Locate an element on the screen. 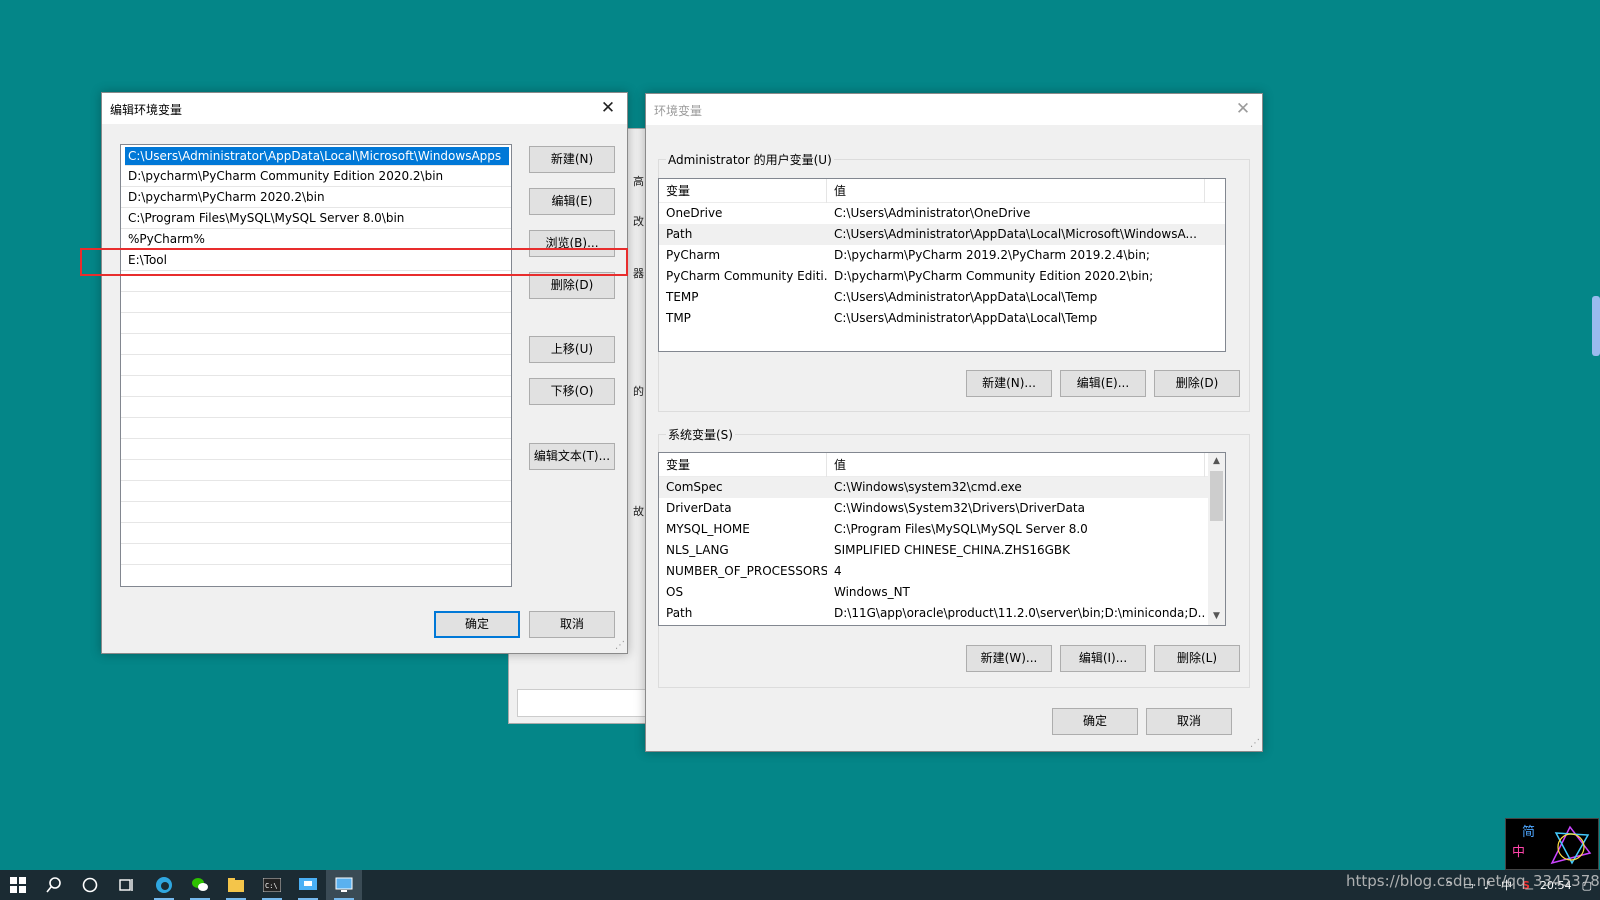 Image resolution: width=1600 pixels, height=900 pixels. command-prompt-icon: C:\ is located at coordinates (272, 885).